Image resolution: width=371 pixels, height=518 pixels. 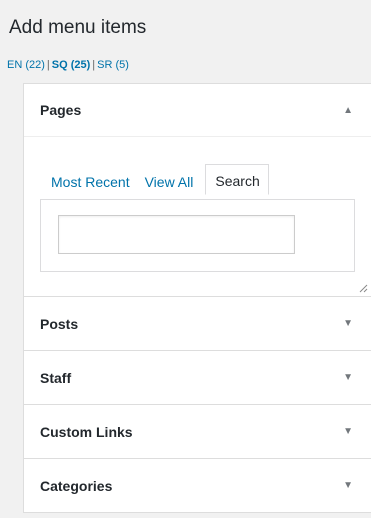 I want to click on staff-section-header: Staff ▼, so click(x=197, y=377).